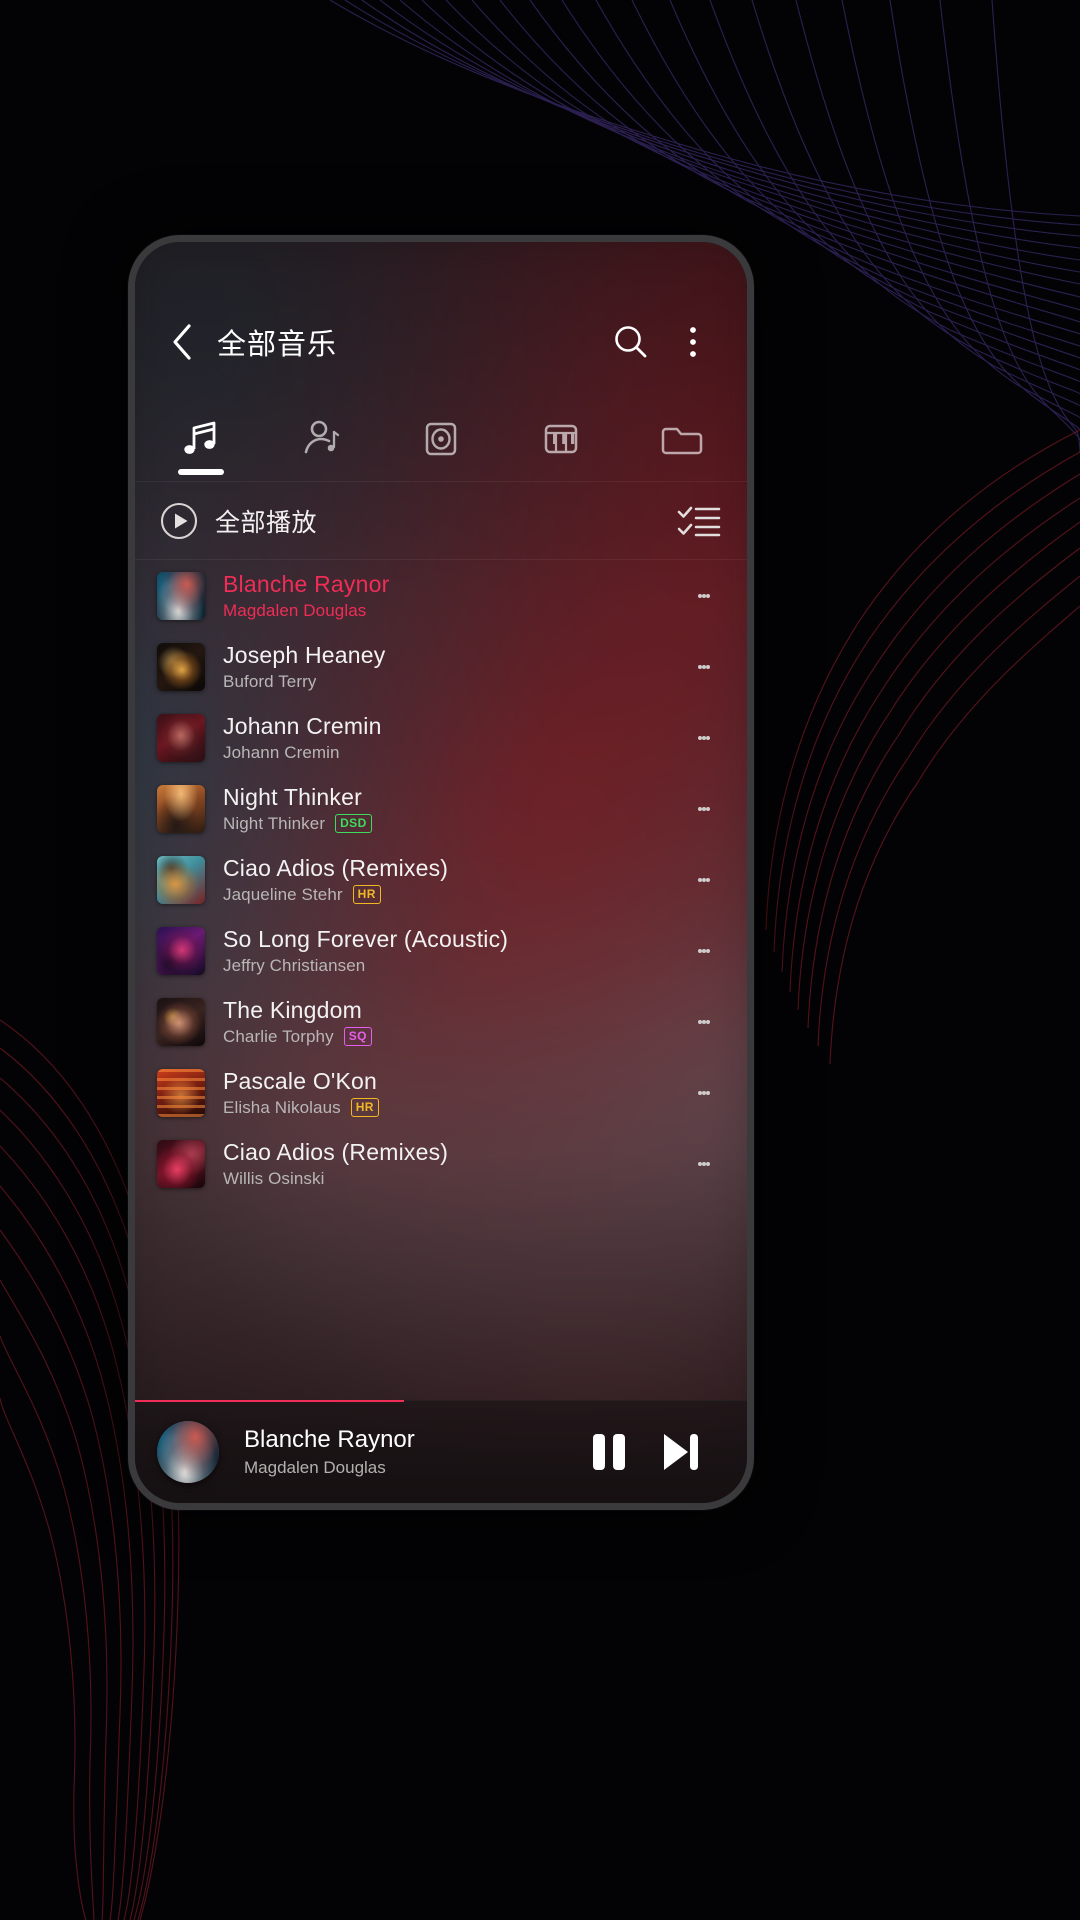  I want to click on song-list-item: Johann Cremin Johann Cremin, so click(441, 737).